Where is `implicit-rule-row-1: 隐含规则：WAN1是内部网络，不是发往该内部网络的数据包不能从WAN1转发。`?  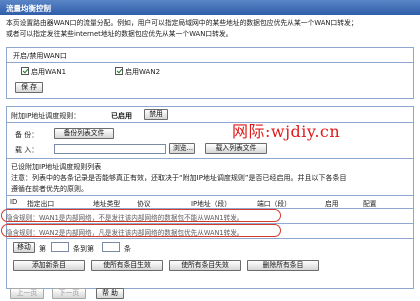
implicit-rule-row-1: 隐含规则：WAN1是内部网络，不是发往该内部网络的数据包不能从WAN1转发。 is located at coordinates (141, 215).